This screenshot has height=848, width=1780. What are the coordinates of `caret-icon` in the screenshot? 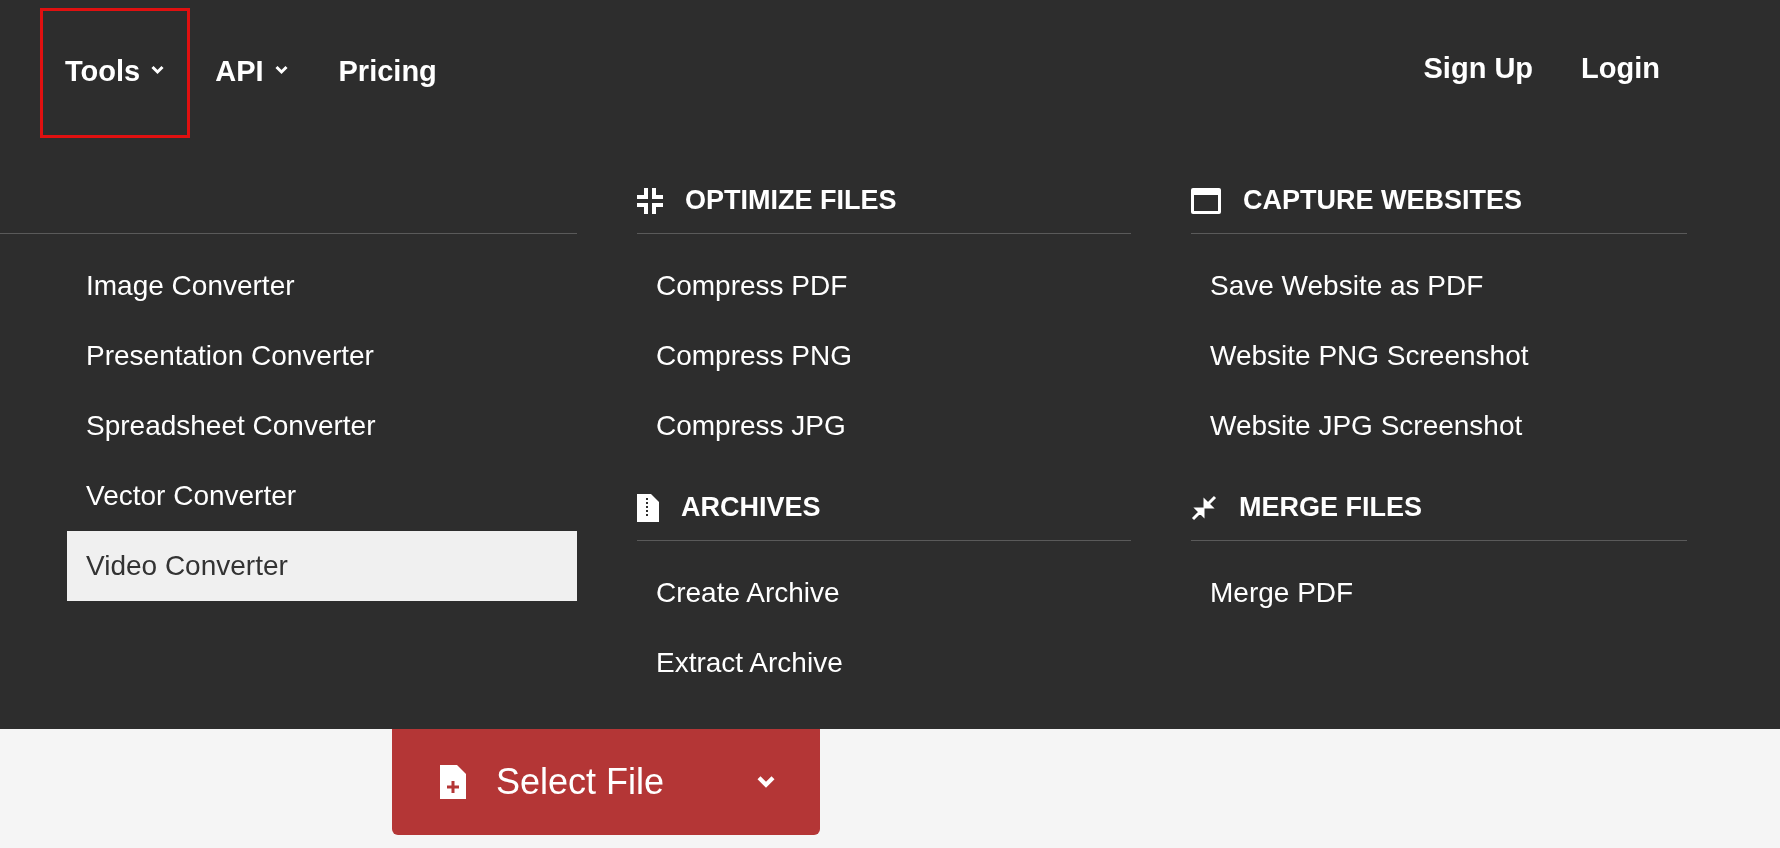 It's located at (766, 782).